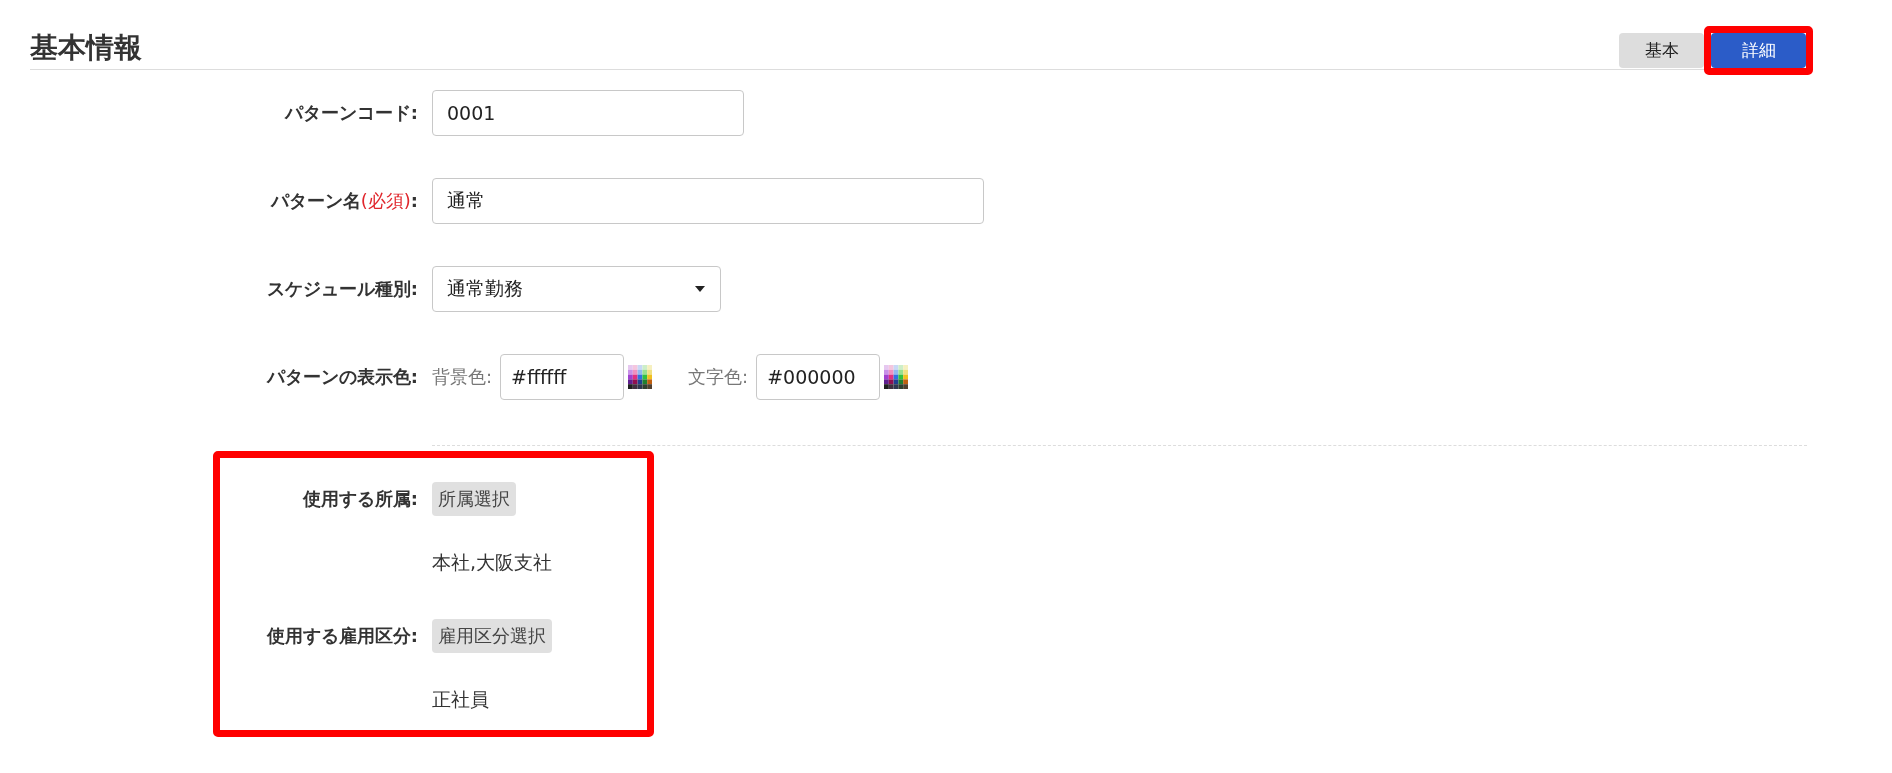  What do you see at coordinates (492, 636) in the screenshot?
I see `select-button: 雇用区分選択` at bounding box center [492, 636].